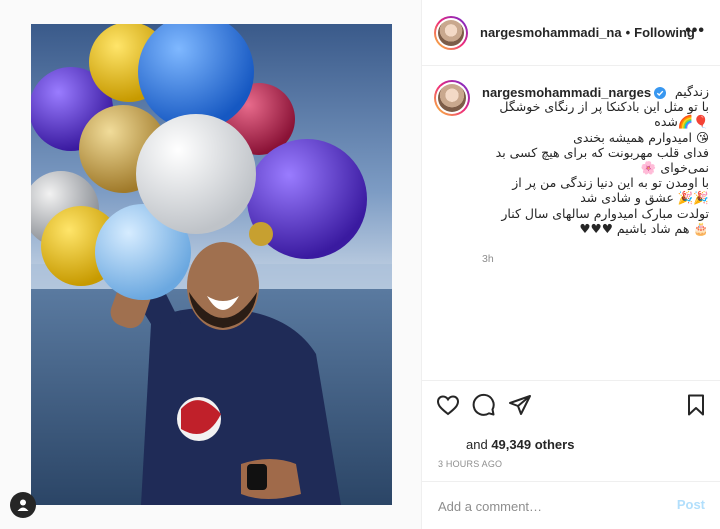 Image resolution: width=720 pixels, height=529 pixels. I want to click on save-icon, so click(696, 405).